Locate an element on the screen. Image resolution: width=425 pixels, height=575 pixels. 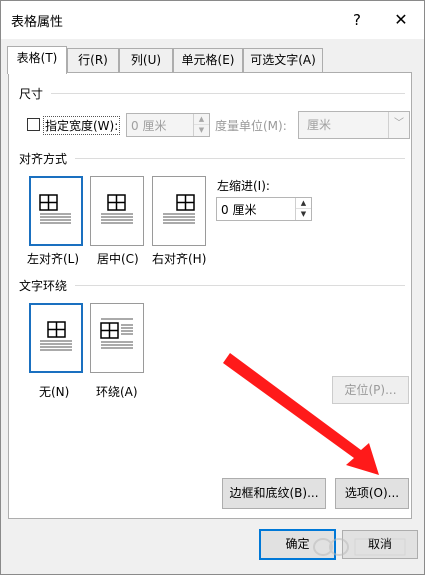
tab-table: 表格(T) is located at coordinates (37, 60).